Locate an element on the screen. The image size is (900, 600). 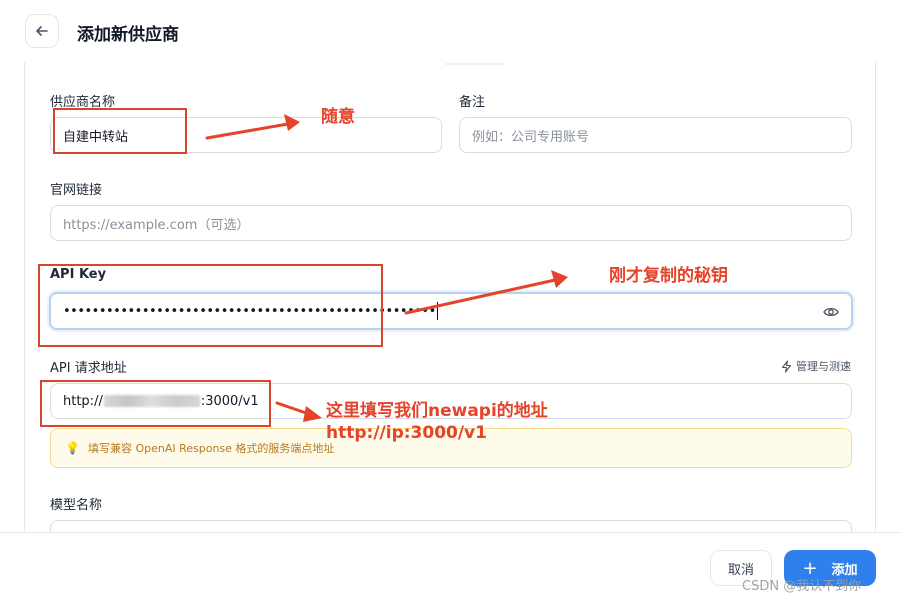
endpoint-prefix: http:// is located at coordinates (83, 401).